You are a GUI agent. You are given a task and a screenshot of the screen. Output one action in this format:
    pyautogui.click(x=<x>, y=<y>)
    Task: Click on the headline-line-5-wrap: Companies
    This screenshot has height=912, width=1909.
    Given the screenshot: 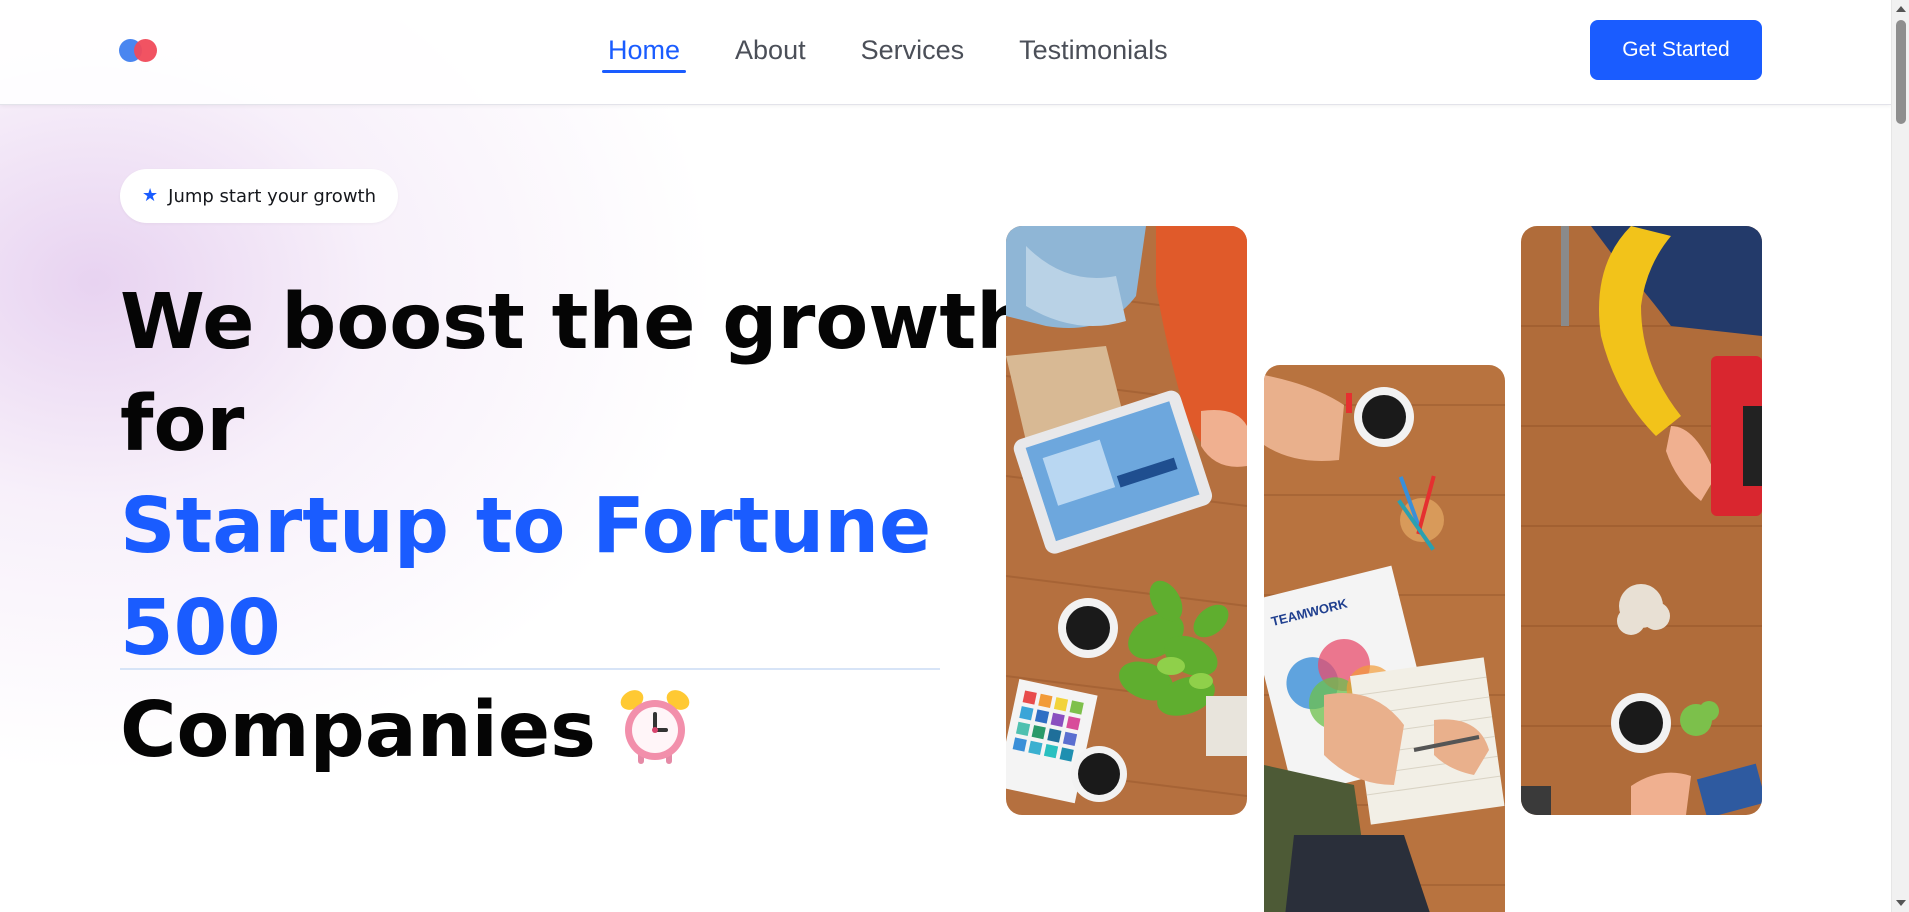 What is the action you would take?
    pyautogui.click(x=540, y=731)
    